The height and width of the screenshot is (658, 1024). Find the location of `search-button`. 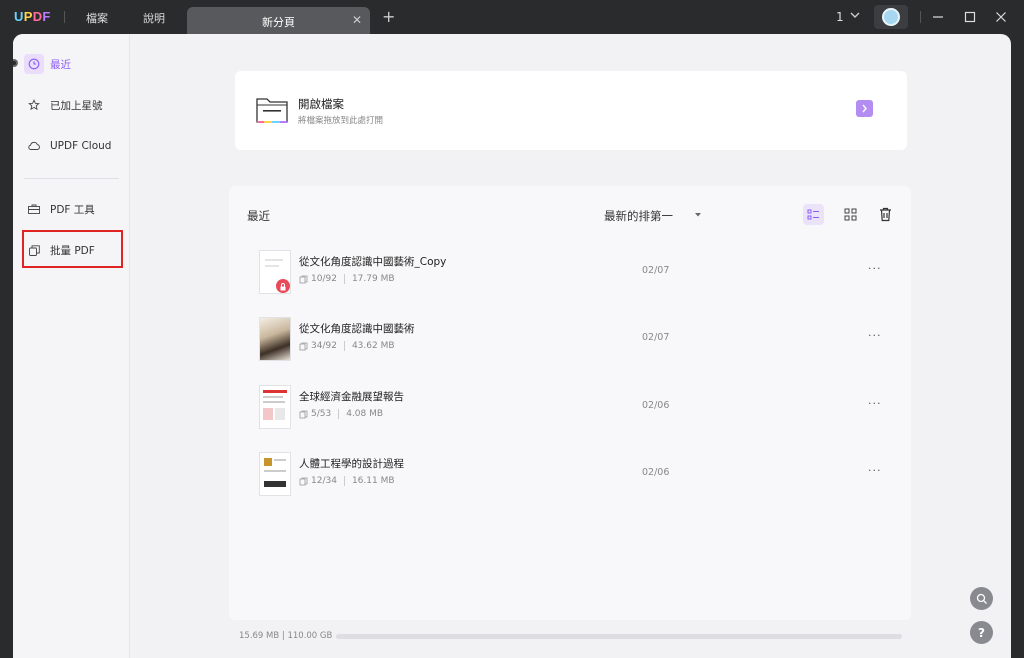

search-button is located at coordinates (981, 598).